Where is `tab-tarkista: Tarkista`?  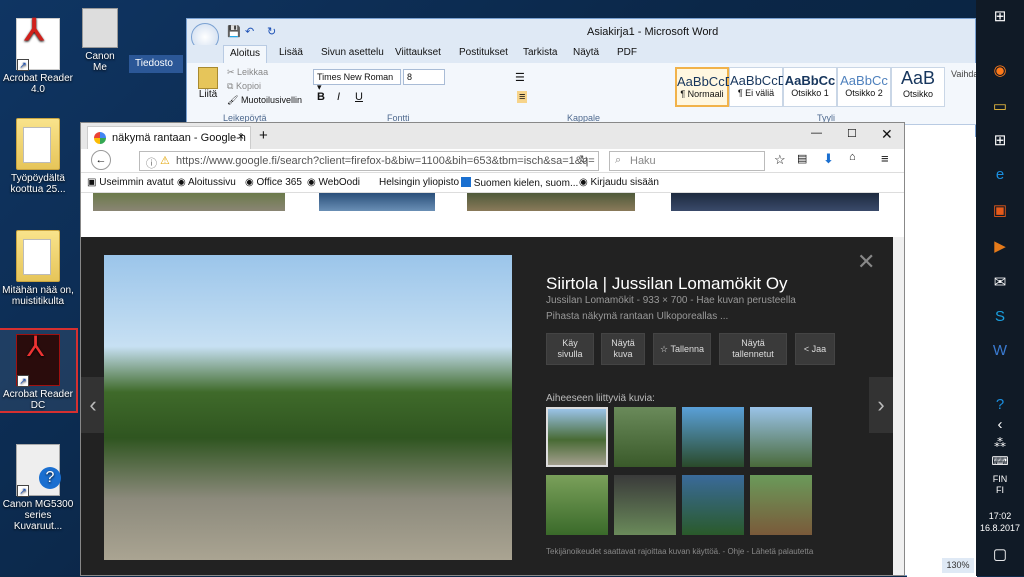
tab-tarkista: Tarkista is located at coordinates (540, 52).